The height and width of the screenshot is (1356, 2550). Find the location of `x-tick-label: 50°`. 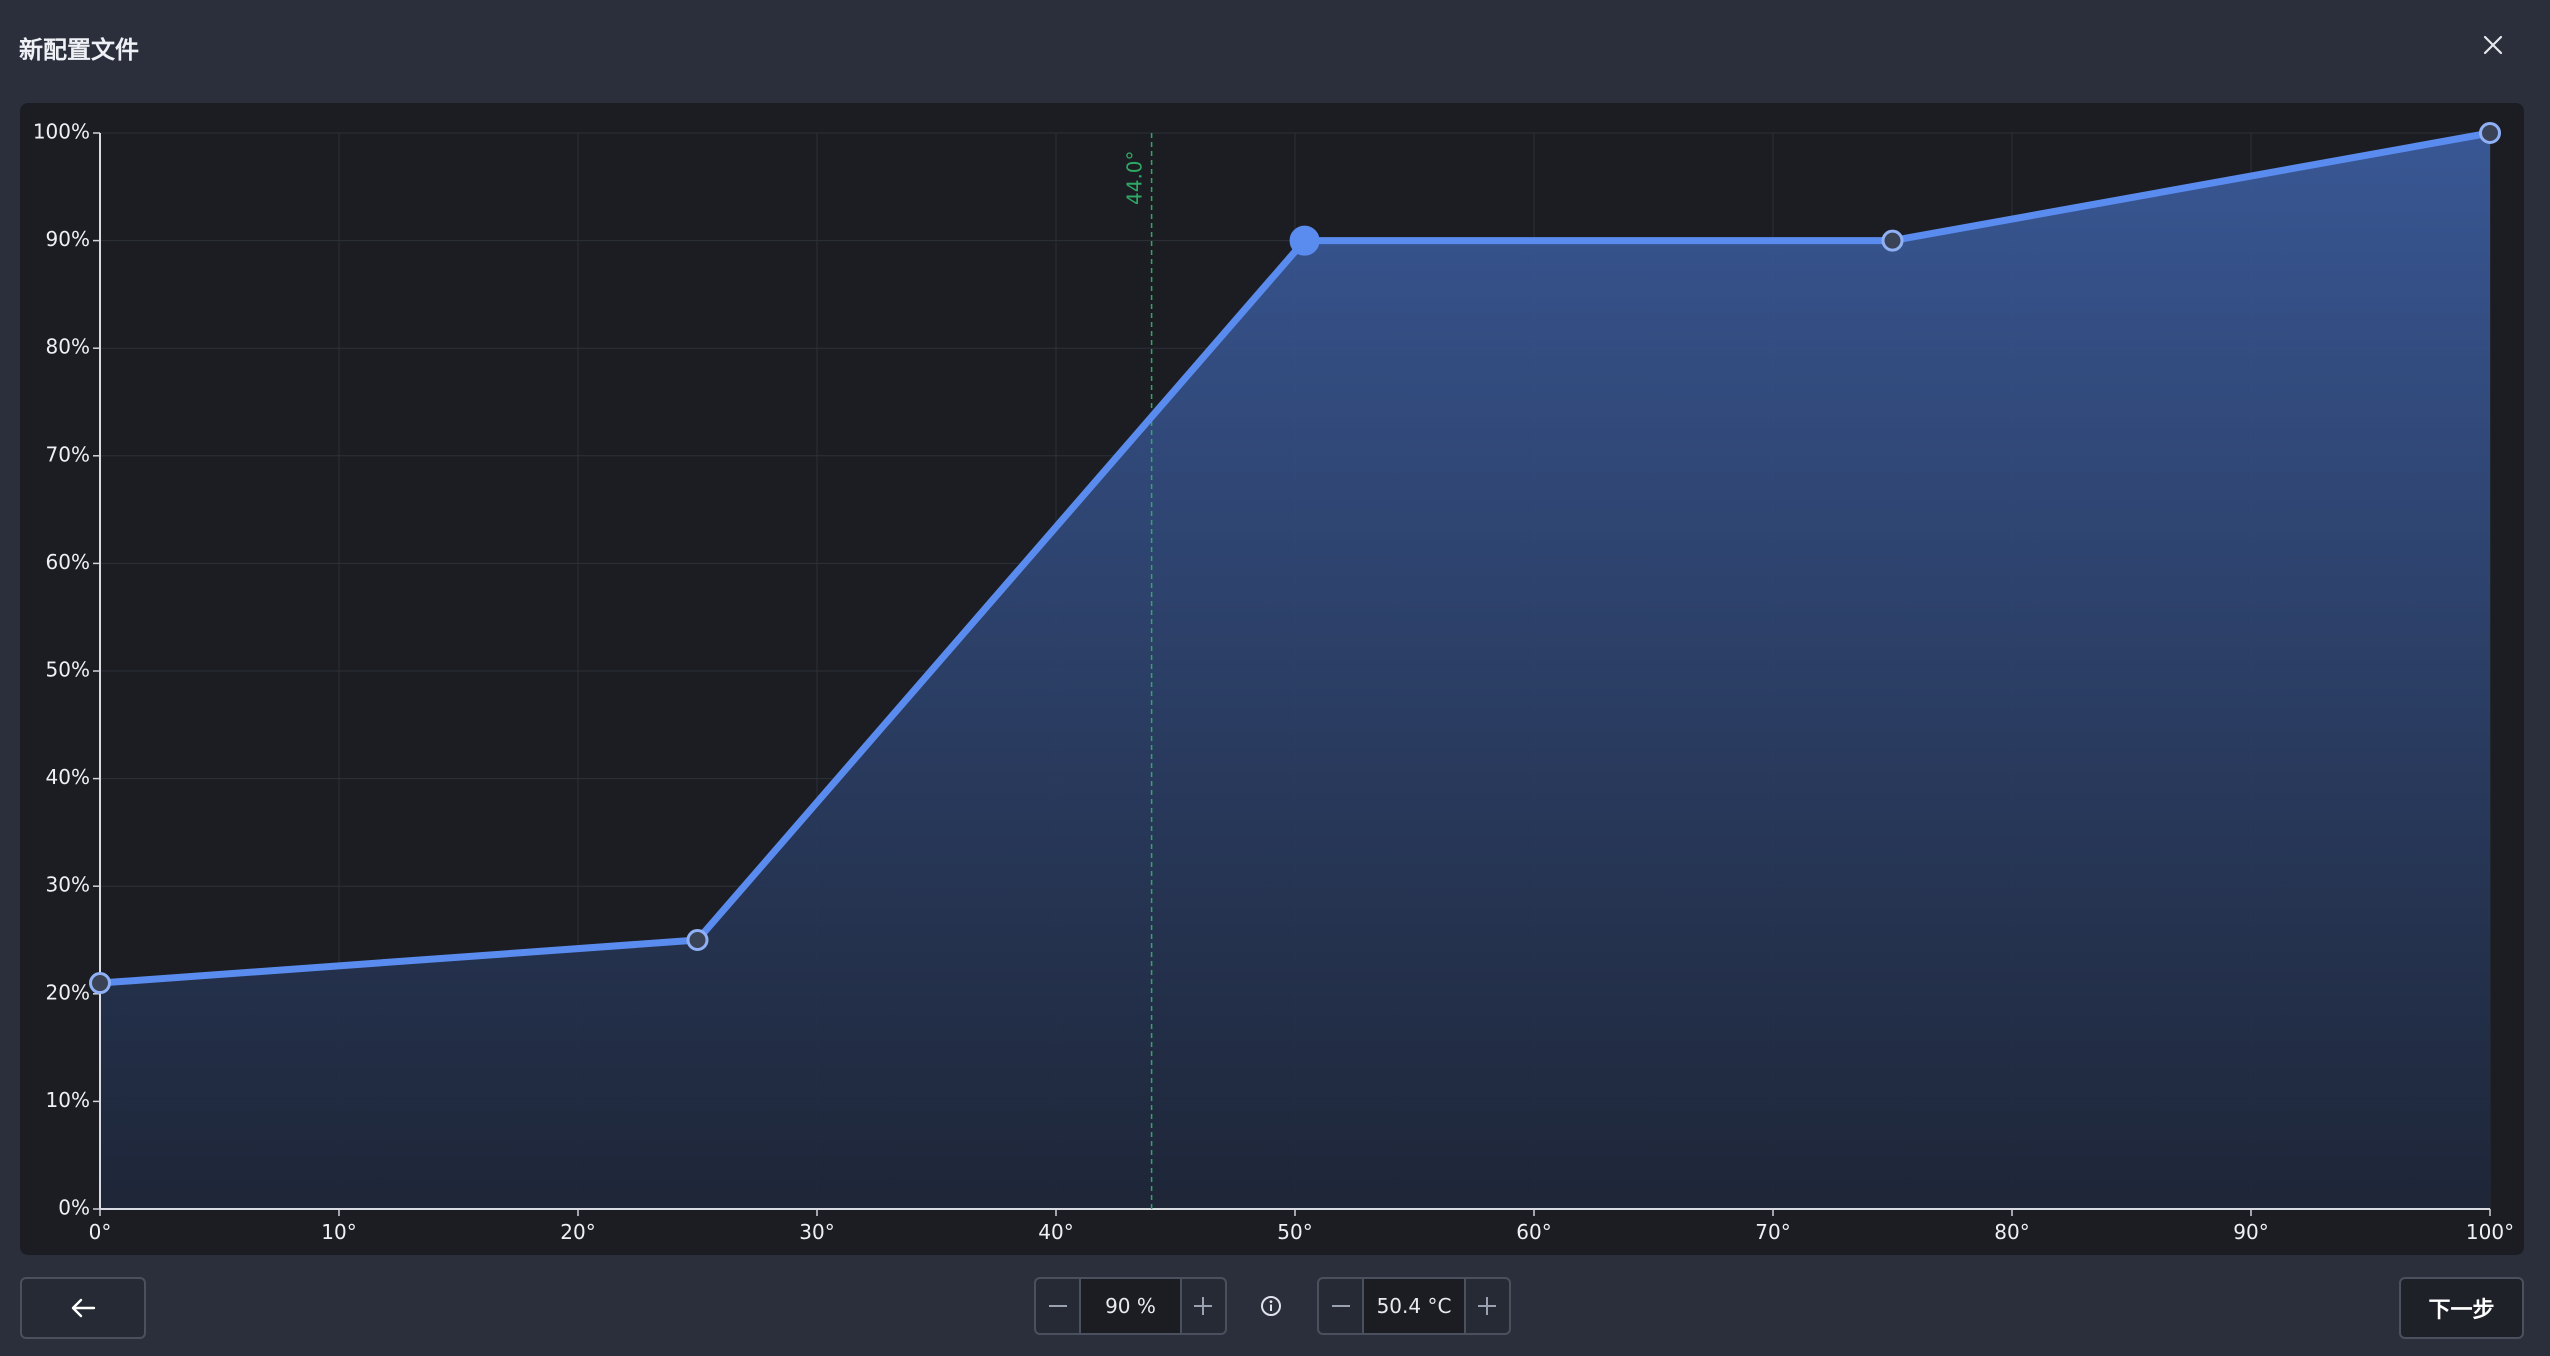

x-tick-label: 50° is located at coordinates (1294, 1232).